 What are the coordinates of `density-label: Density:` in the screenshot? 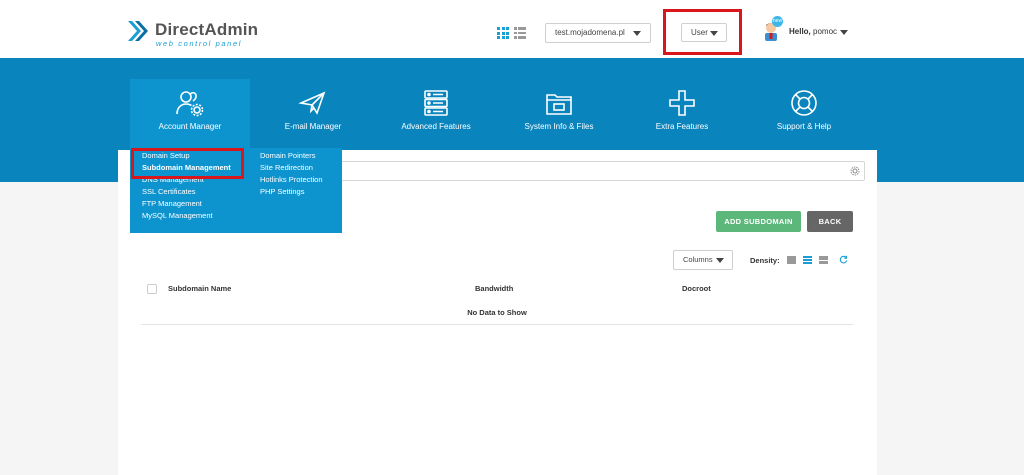 It's located at (765, 260).